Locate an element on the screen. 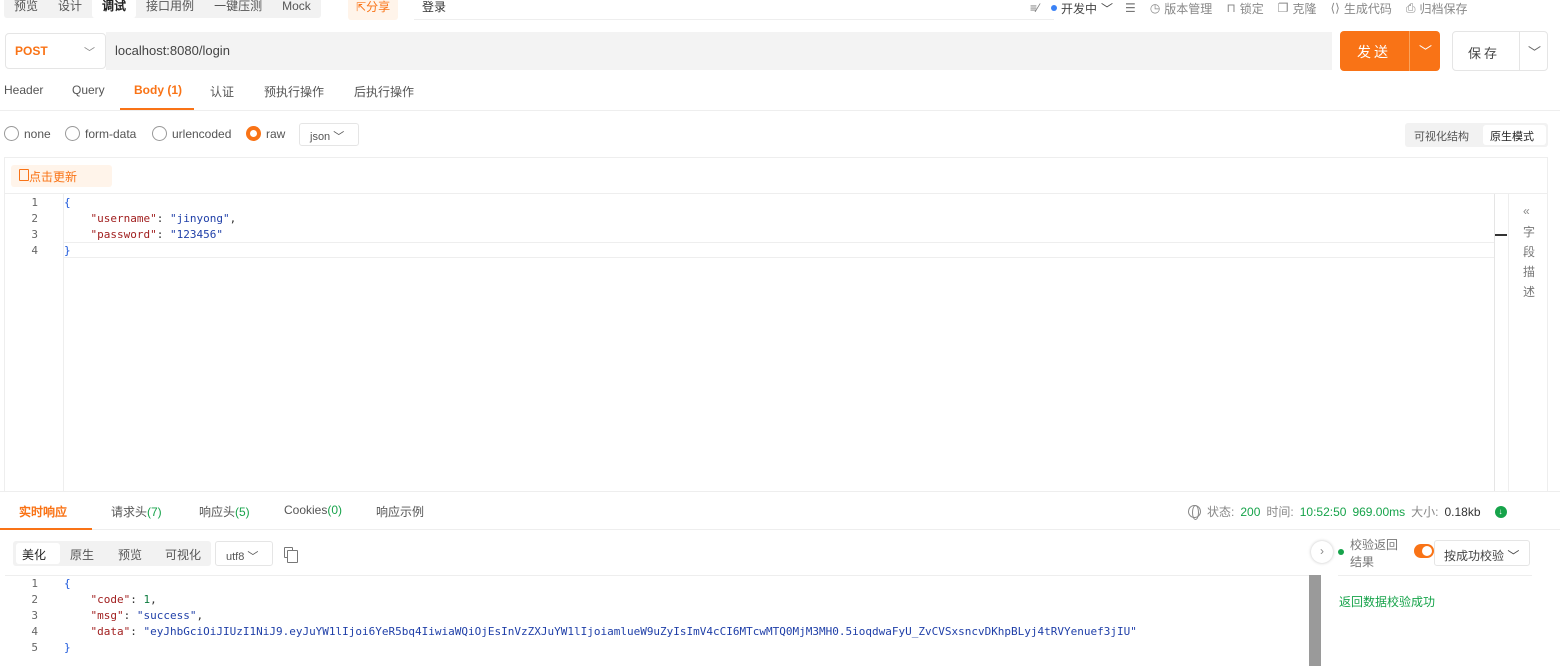  tab-post-script: 后执行操作 is located at coordinates (384, 91).